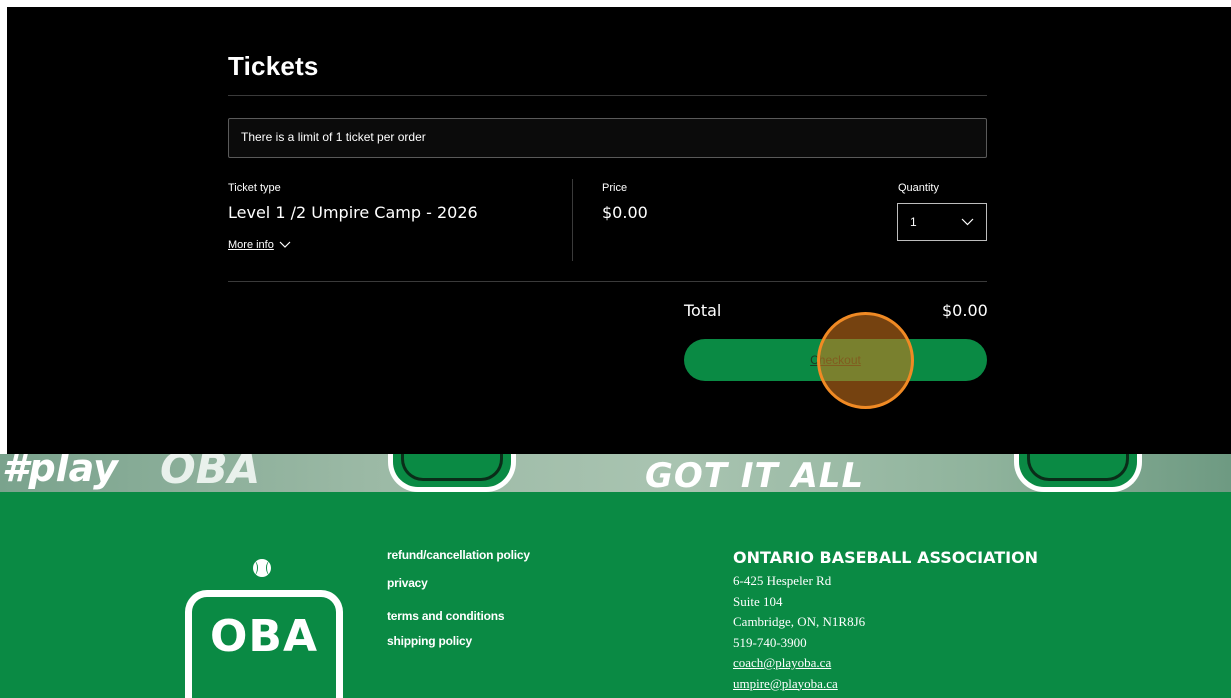  I want to click on more-info-toggle: More info, so click(259, 245).